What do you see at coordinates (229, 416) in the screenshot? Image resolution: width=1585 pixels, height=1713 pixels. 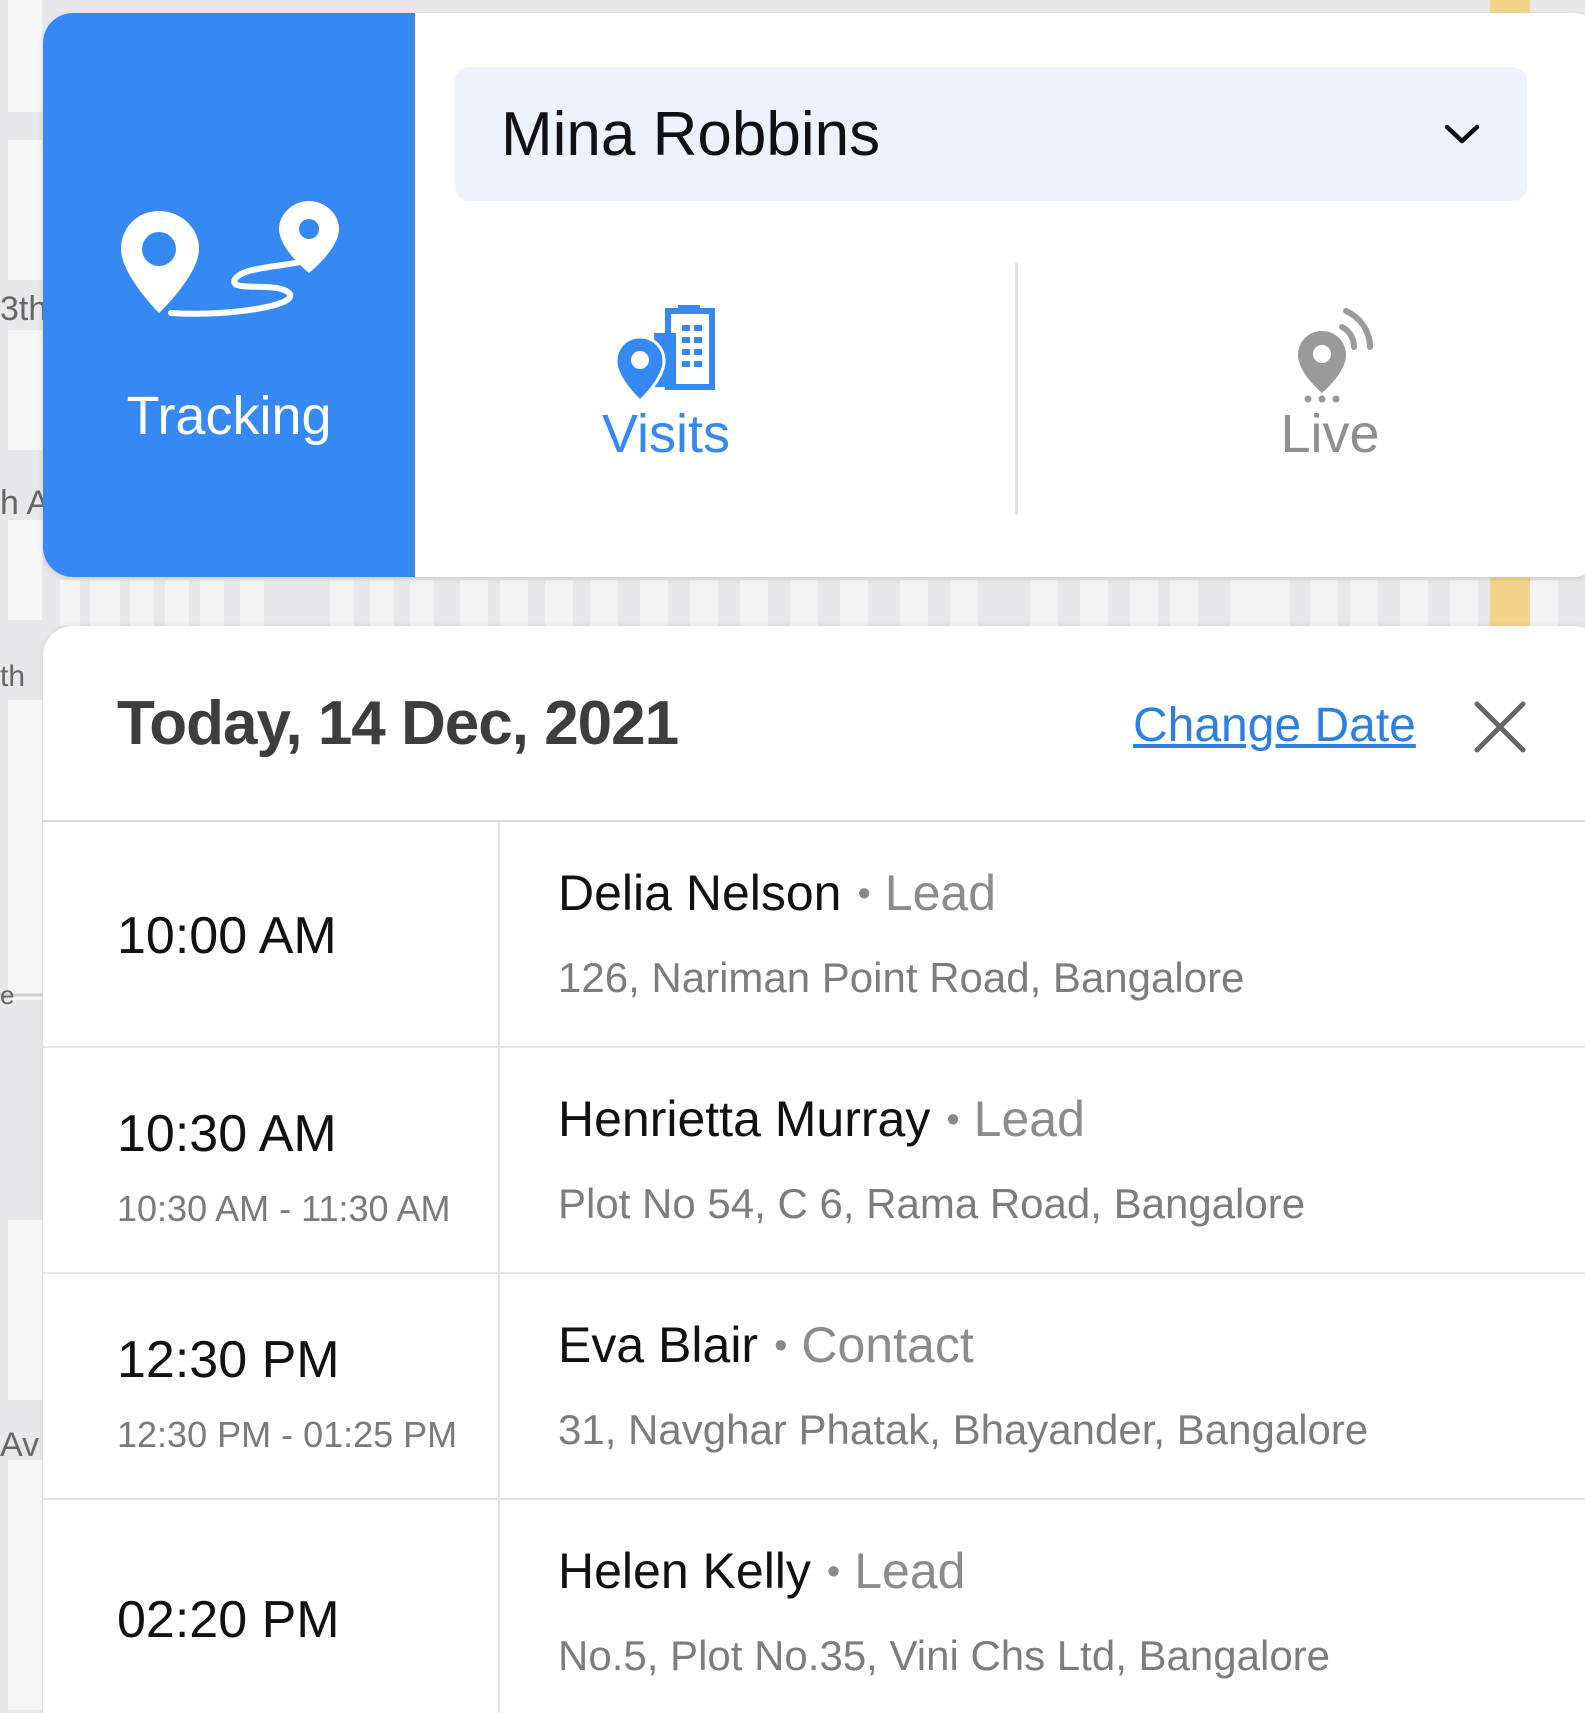 I see `tracking-label: Tracking` at bounding box center [229, 416].